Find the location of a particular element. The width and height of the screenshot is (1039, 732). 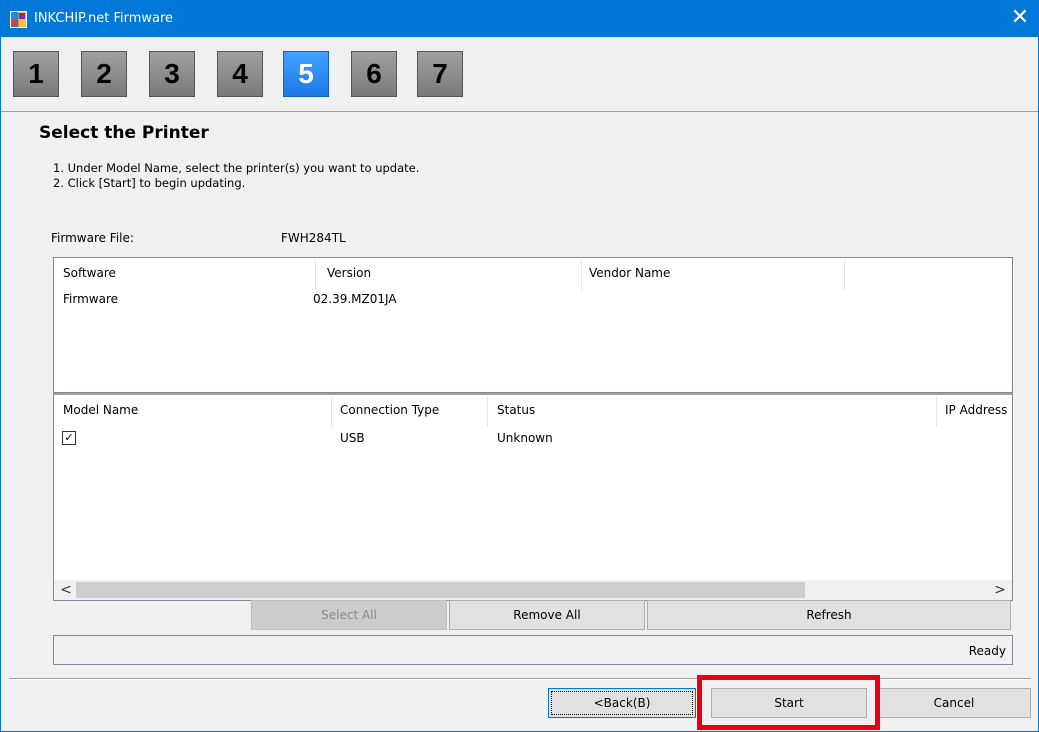

close-icon: ✕ is located at coordinates (1020, 19).